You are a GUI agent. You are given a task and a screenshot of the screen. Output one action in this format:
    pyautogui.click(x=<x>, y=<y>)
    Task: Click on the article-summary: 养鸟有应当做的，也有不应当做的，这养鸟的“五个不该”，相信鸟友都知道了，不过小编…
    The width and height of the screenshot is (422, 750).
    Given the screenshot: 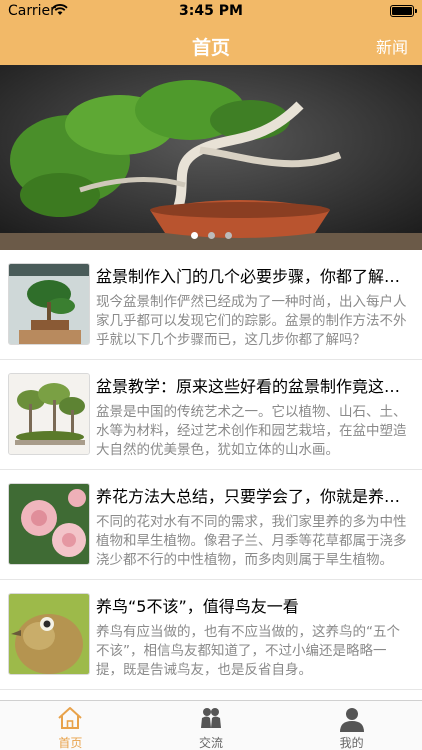 What is the action you would take?
    pyautogui.click(x=248, y=651)
    